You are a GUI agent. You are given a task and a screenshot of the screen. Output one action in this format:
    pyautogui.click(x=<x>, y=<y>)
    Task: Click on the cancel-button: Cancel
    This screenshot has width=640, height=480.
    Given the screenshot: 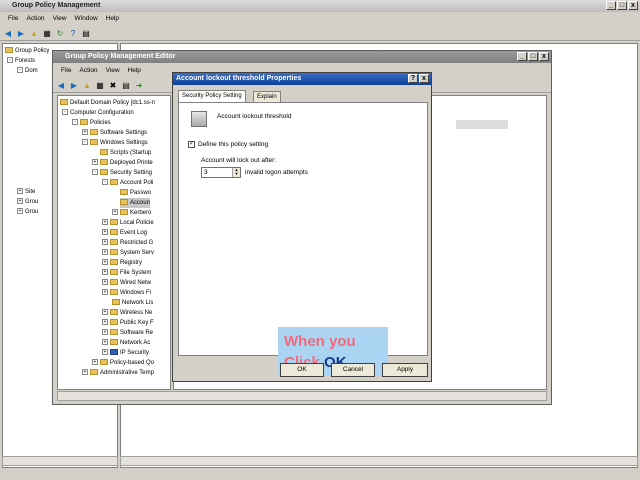 What is the action you would take?
    pyautogui.click(x=353, y=370)
    